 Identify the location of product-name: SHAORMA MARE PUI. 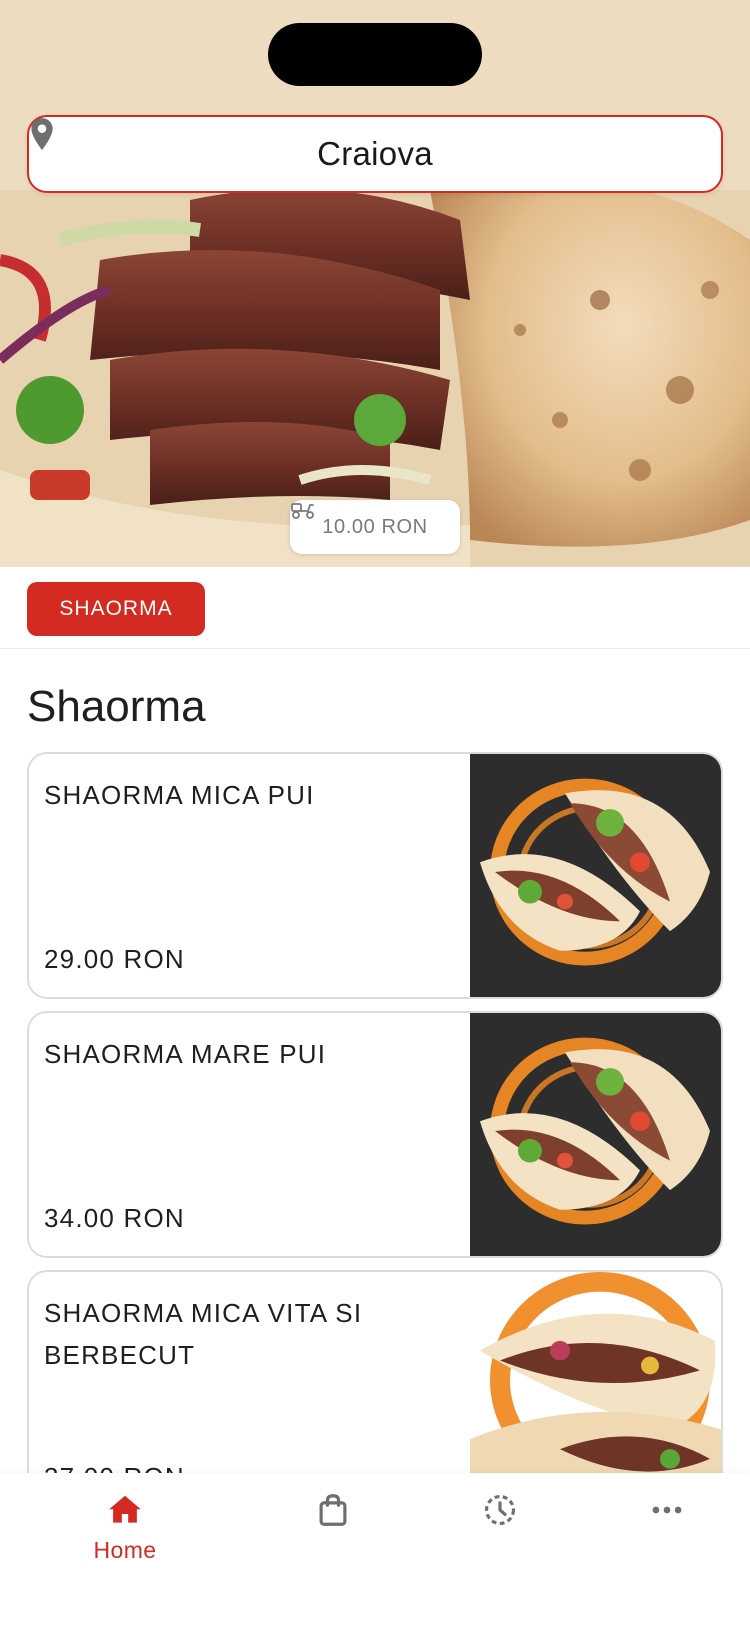
(185, 1054).